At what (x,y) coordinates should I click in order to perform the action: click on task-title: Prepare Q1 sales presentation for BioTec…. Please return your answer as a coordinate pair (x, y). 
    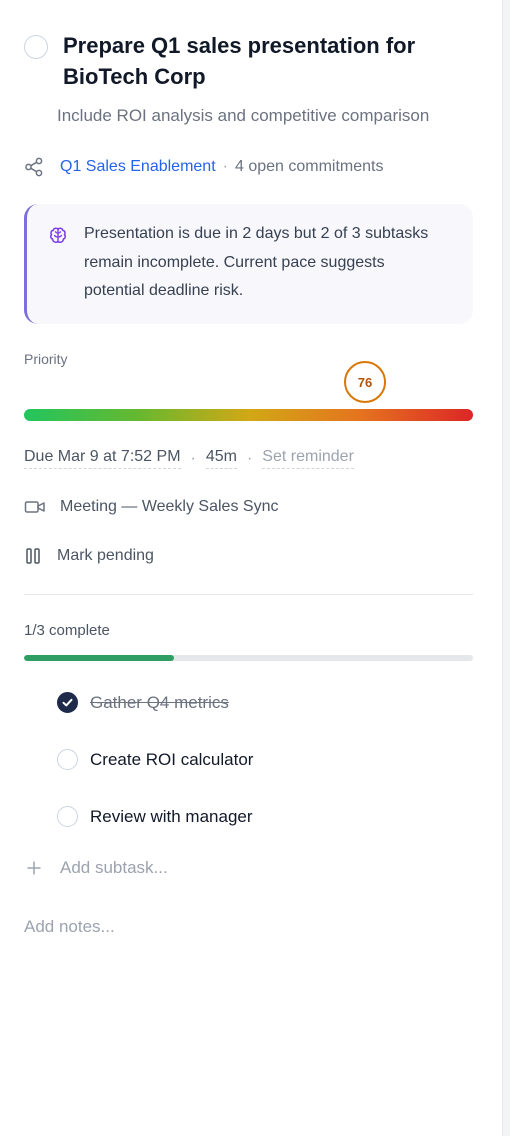
    Looking at the image, I should click on (268, 61).